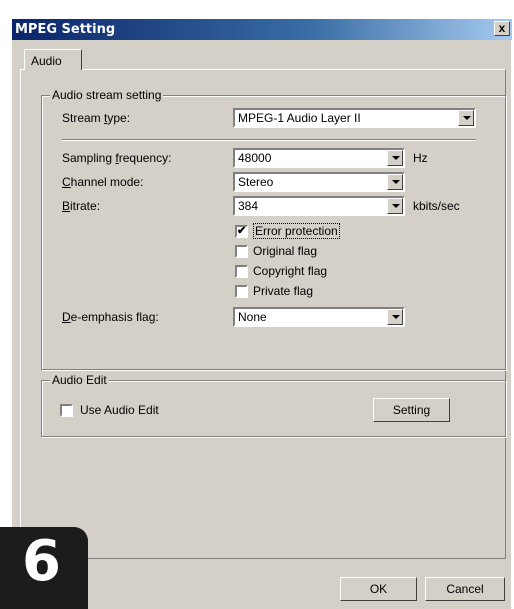 The image size is (514, 609). Describe the element at coordinates (79, 380) in the screenshot. I see `audio-edit-group-title: Audio Edit` at that location.